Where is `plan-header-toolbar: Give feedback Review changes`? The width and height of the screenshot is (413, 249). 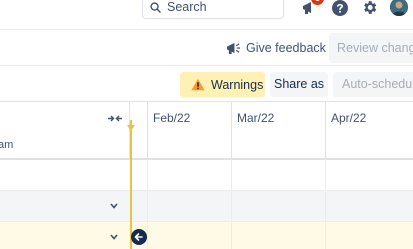
plan-header-toolbar: Give feedback Review changes is located at coordinates (206, 48).